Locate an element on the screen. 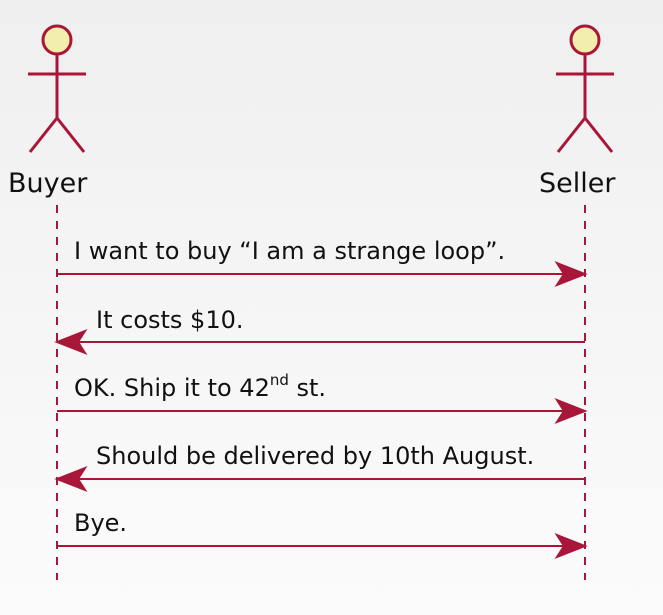 The width and height of the screenshot is (663, 615). message-label-3-text: OK. Ship it to 42 is located at coordinates (172, 388).